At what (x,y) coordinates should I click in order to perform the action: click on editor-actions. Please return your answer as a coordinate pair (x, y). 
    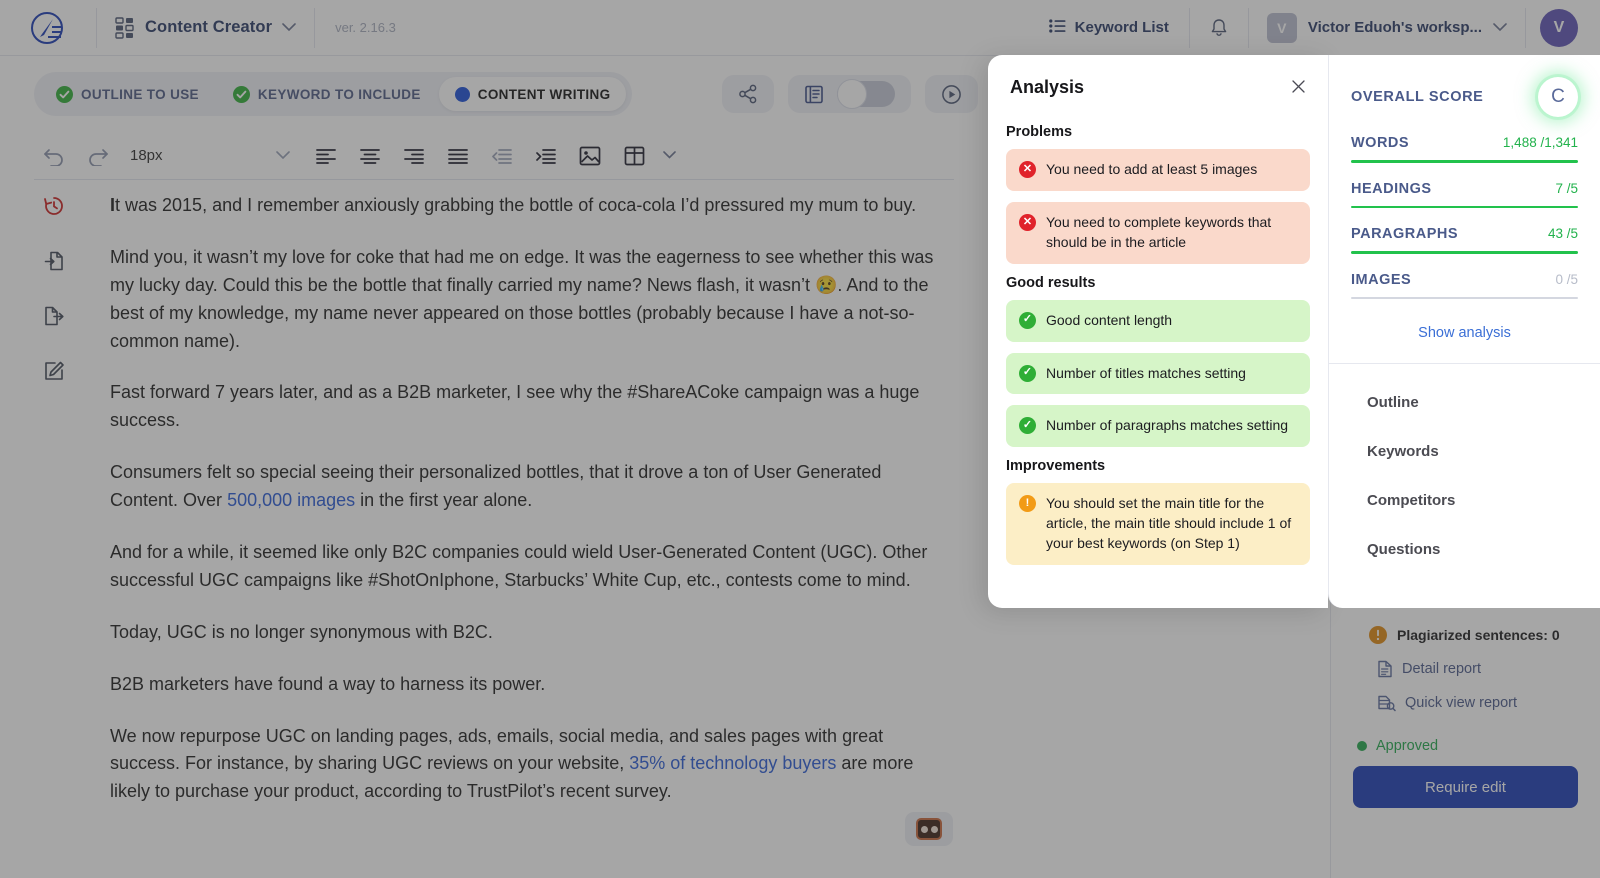
    Looking at the image, I should click on (850, 94).